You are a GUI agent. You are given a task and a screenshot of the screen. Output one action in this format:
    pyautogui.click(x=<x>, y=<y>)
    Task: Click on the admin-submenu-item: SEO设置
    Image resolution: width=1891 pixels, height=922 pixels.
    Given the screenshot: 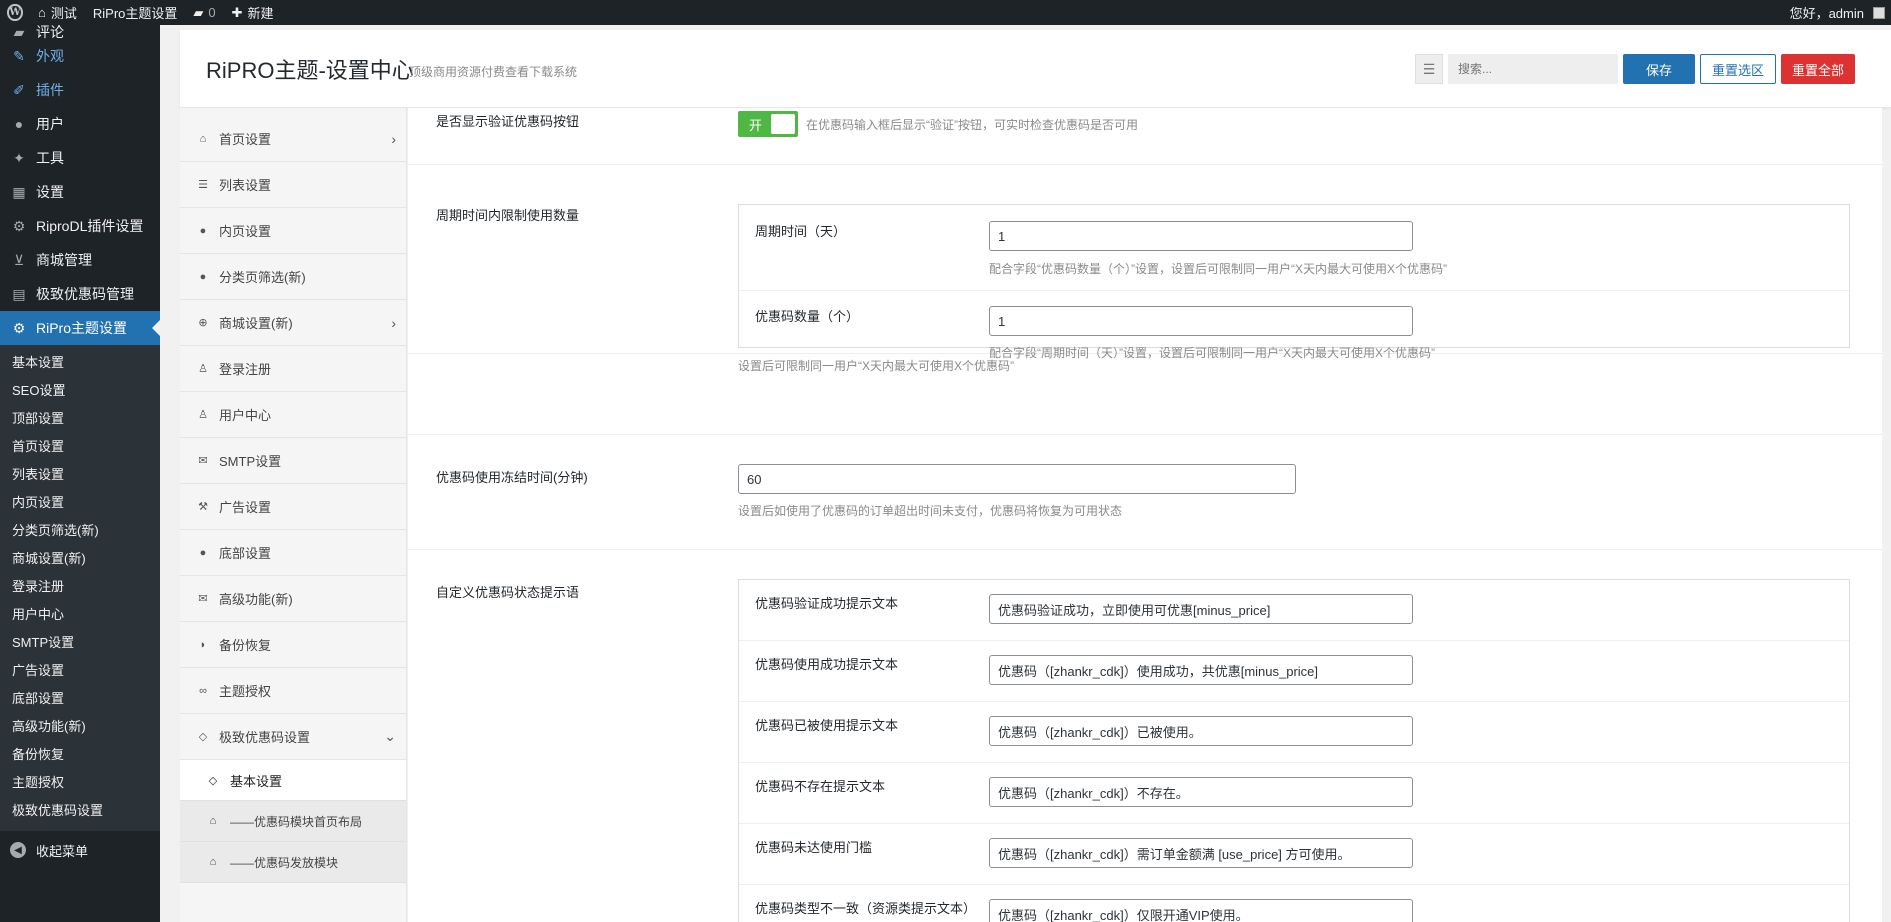 What is the action you would take?
    pyautogui.click(x=80, y=391)
    